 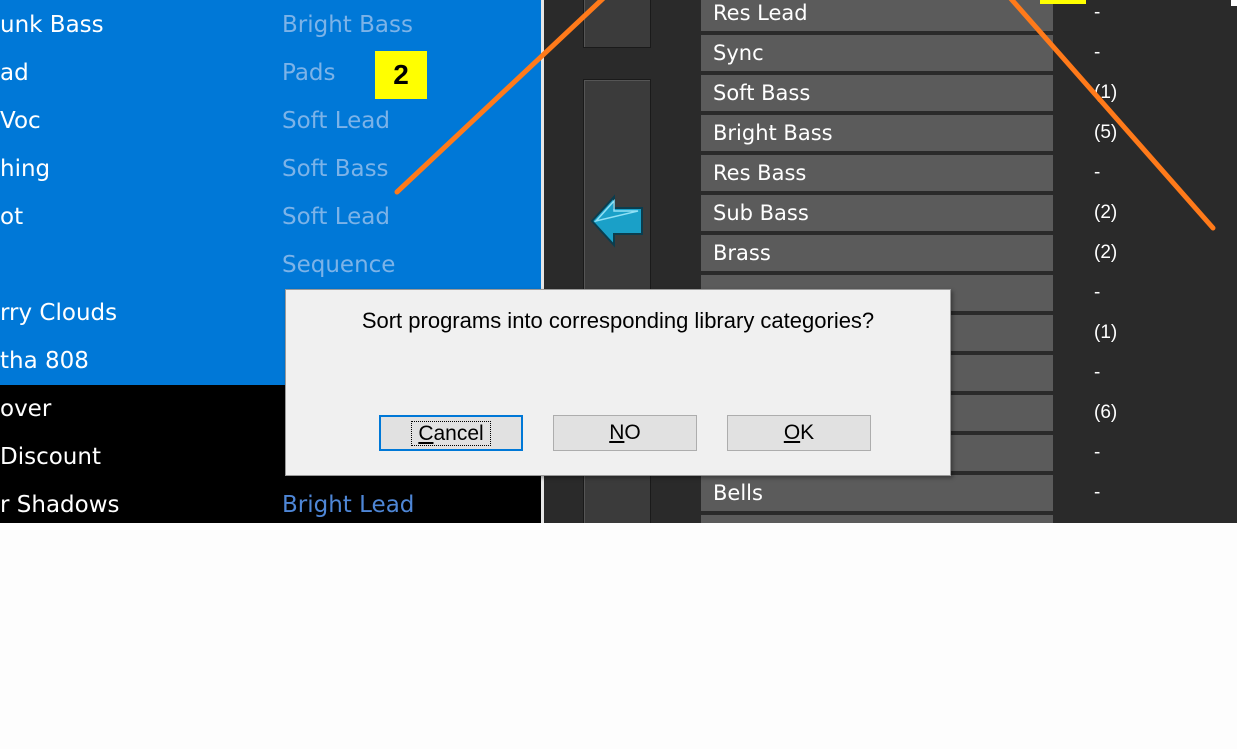 What do you see at coordinates (270, 169) in the screenshot?
I see `program-row: hing Soft Bass` at bounding box center [270, 169].